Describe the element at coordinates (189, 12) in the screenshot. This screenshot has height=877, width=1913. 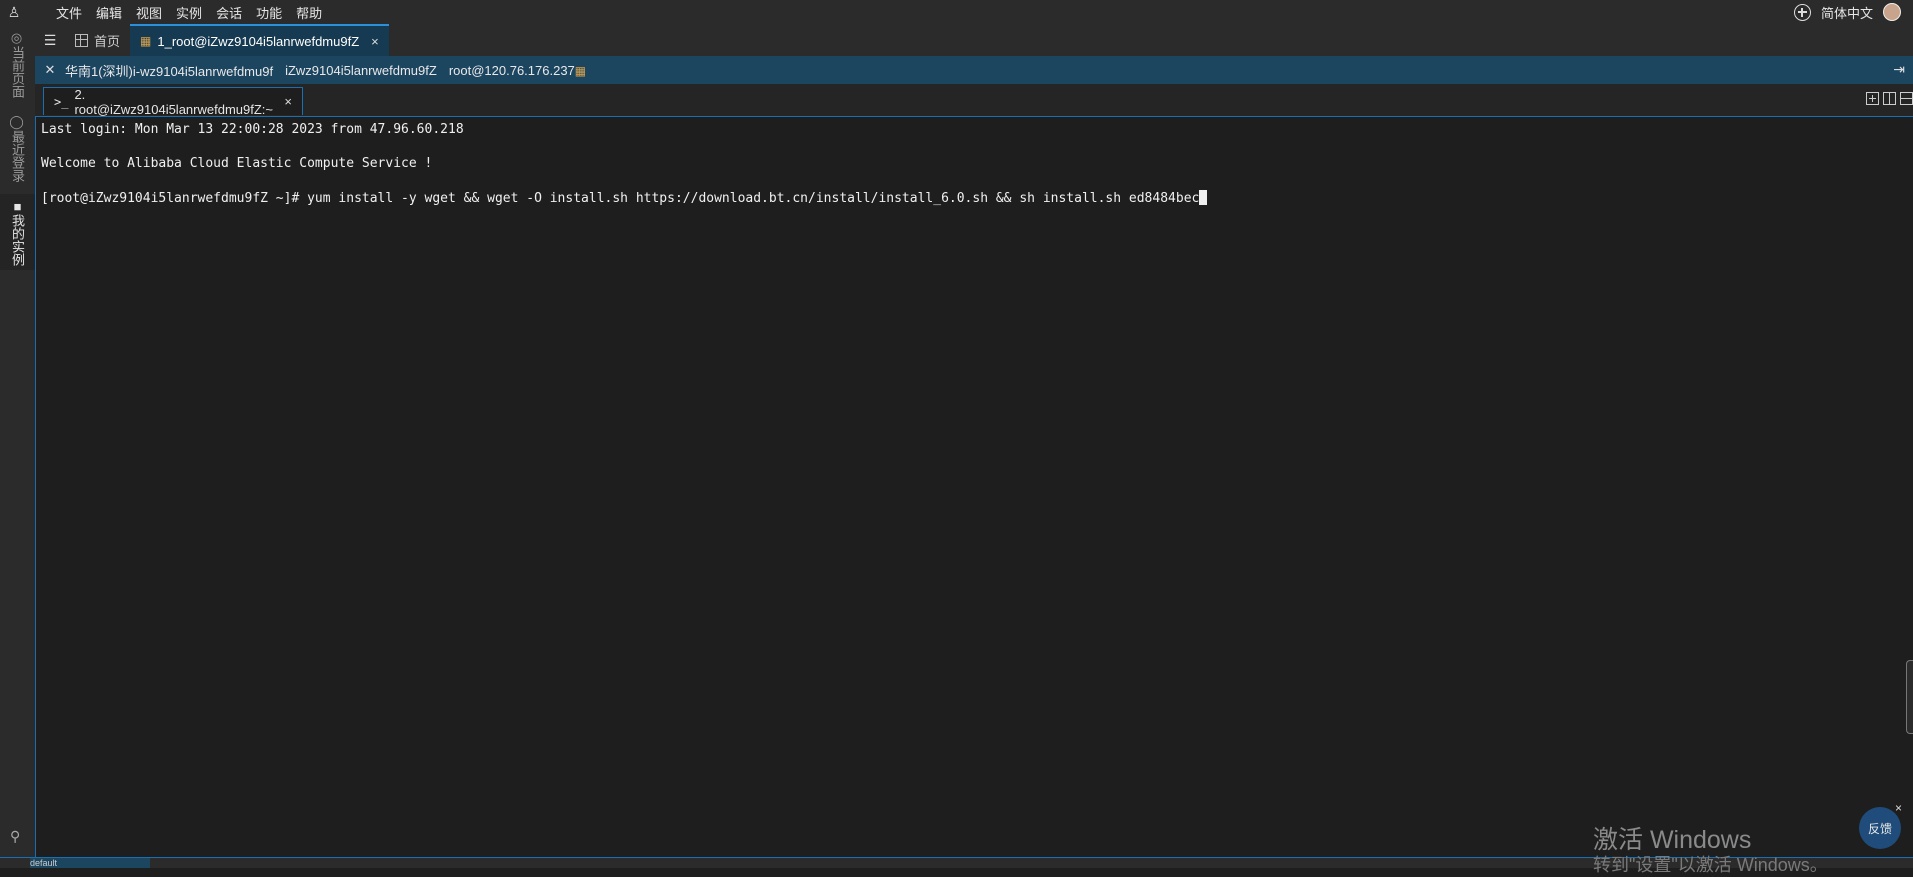
I see `menu-instance: 实例` at that location.